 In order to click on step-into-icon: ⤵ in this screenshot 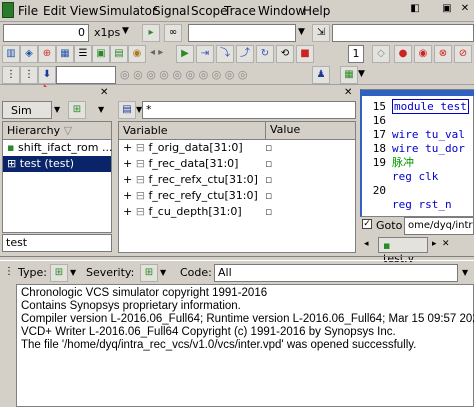, I will do `click(225, 54)`.